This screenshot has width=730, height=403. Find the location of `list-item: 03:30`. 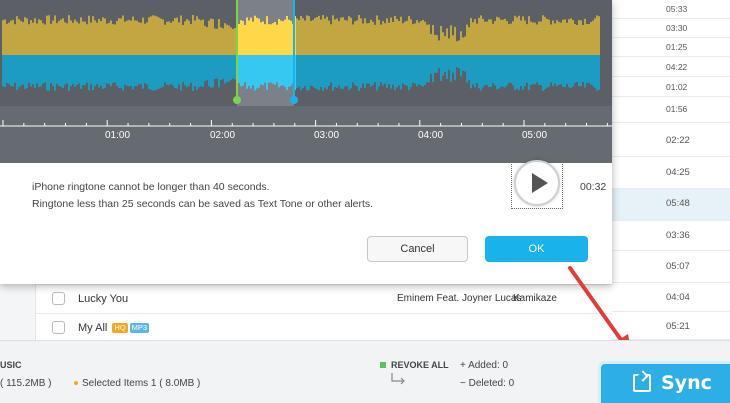

list-item: 03:30 is located at coordinates (671, 28).